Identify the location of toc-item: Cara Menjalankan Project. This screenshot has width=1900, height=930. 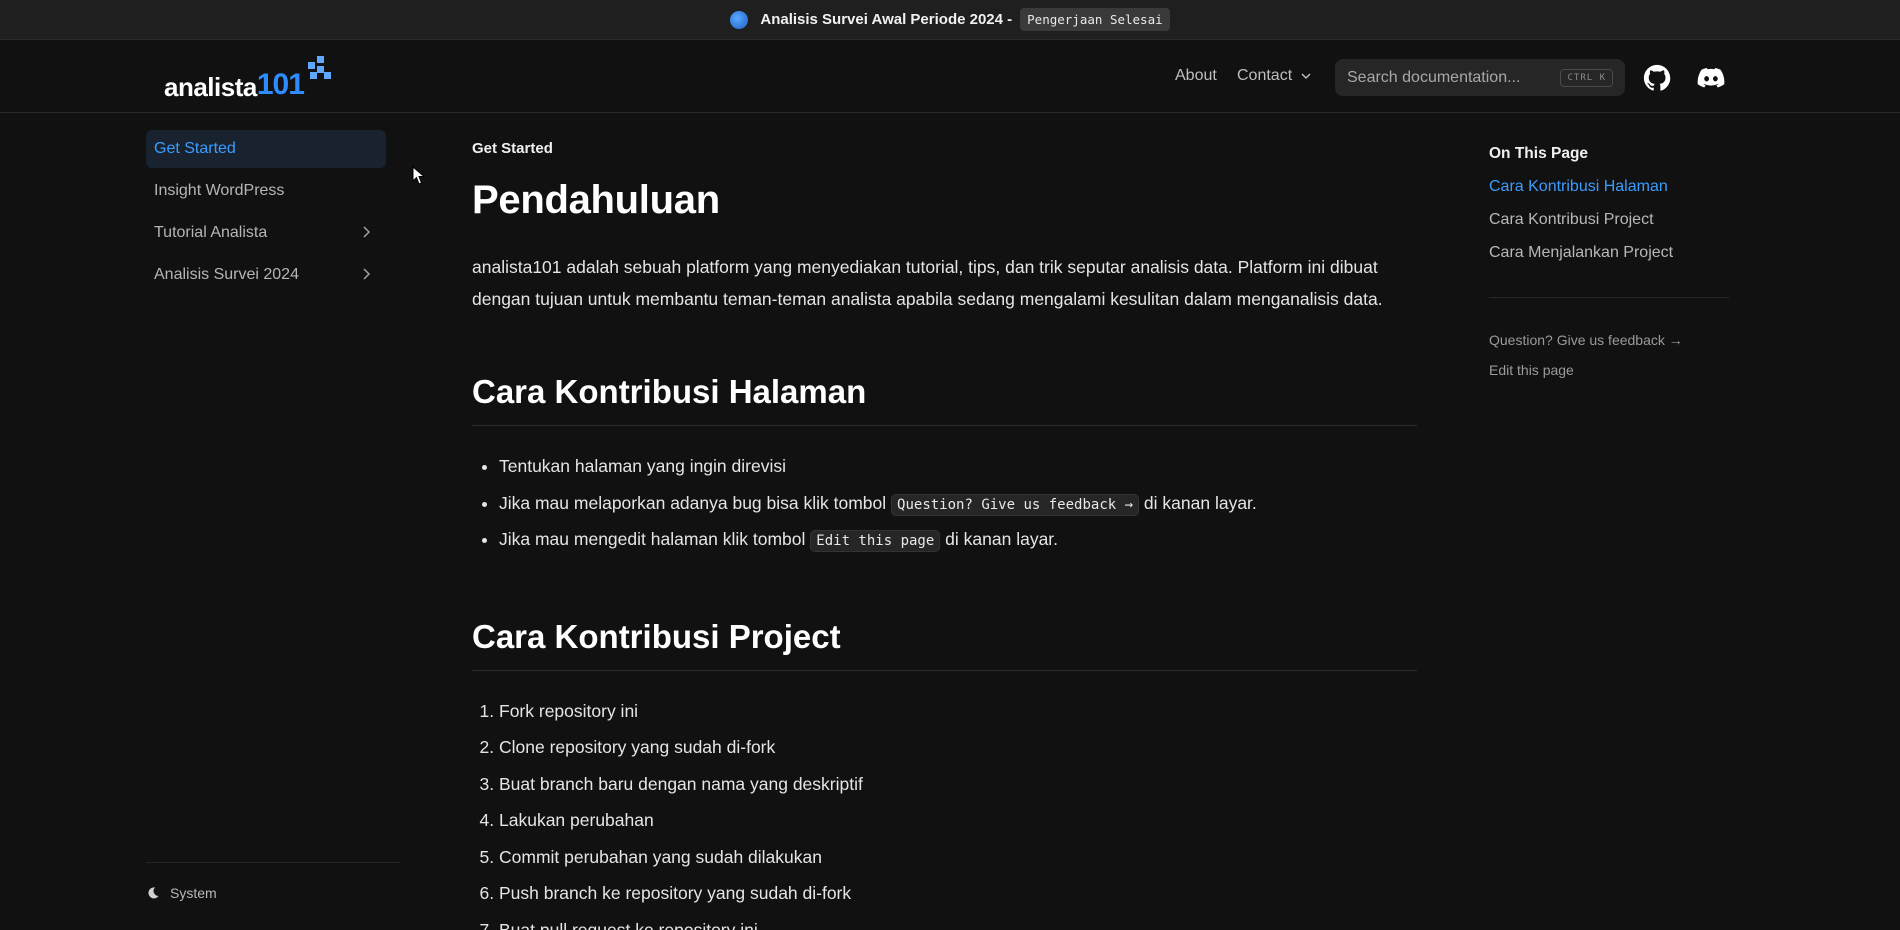
(1609, 253).